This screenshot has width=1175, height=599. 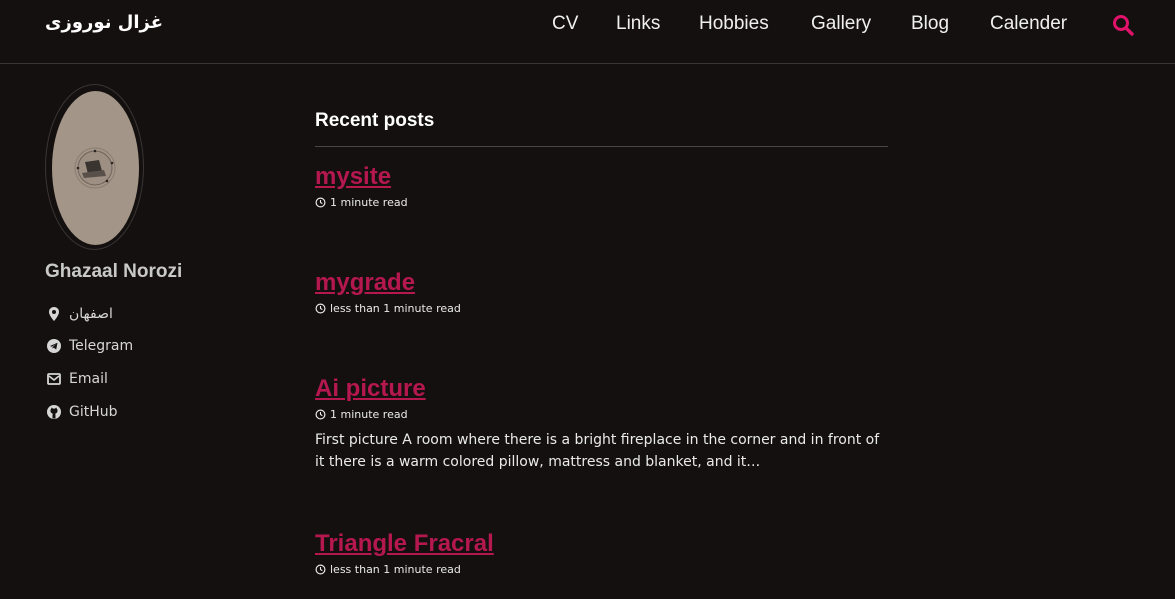 What do you see at coordinates (93, 412) in the screenshot?
I see `github-label: GitHub` at bounding box center [93, 412].